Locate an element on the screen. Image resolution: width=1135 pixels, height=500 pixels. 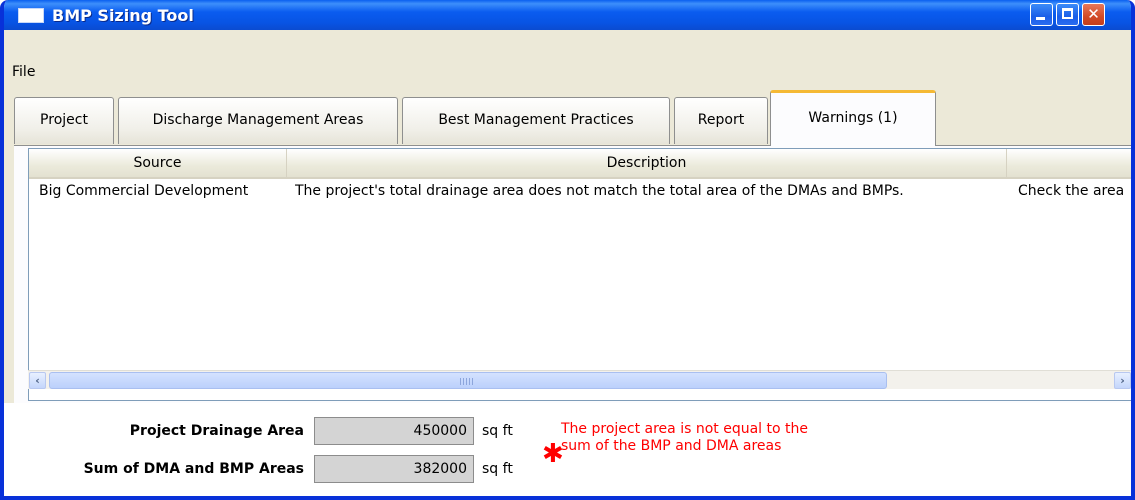
tab-report: Report is located at coordinates (721, 120).